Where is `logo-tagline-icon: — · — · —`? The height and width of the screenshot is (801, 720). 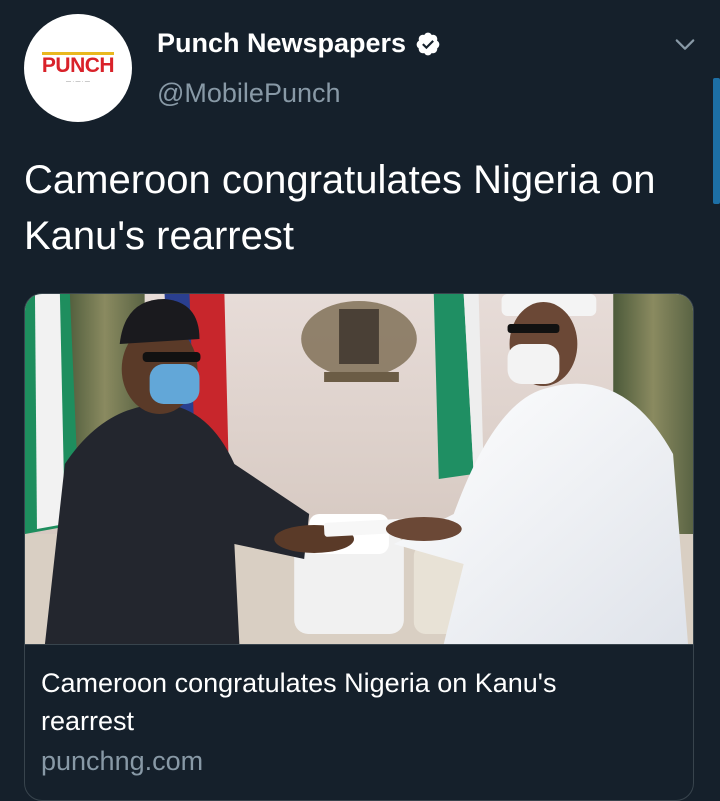
logo-tagline-icon: — · — · — is located at coordinates (78, 81).